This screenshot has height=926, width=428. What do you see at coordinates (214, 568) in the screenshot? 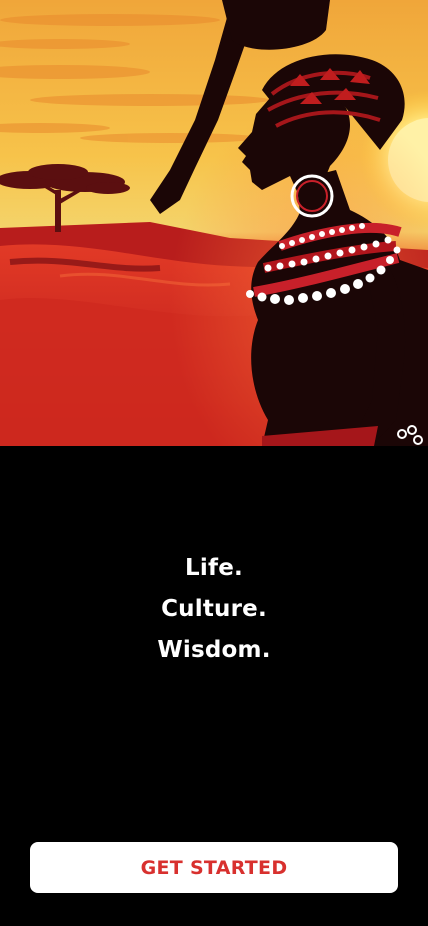
I see `tagline-line-life: Life.` at bounding box center [214, 568].